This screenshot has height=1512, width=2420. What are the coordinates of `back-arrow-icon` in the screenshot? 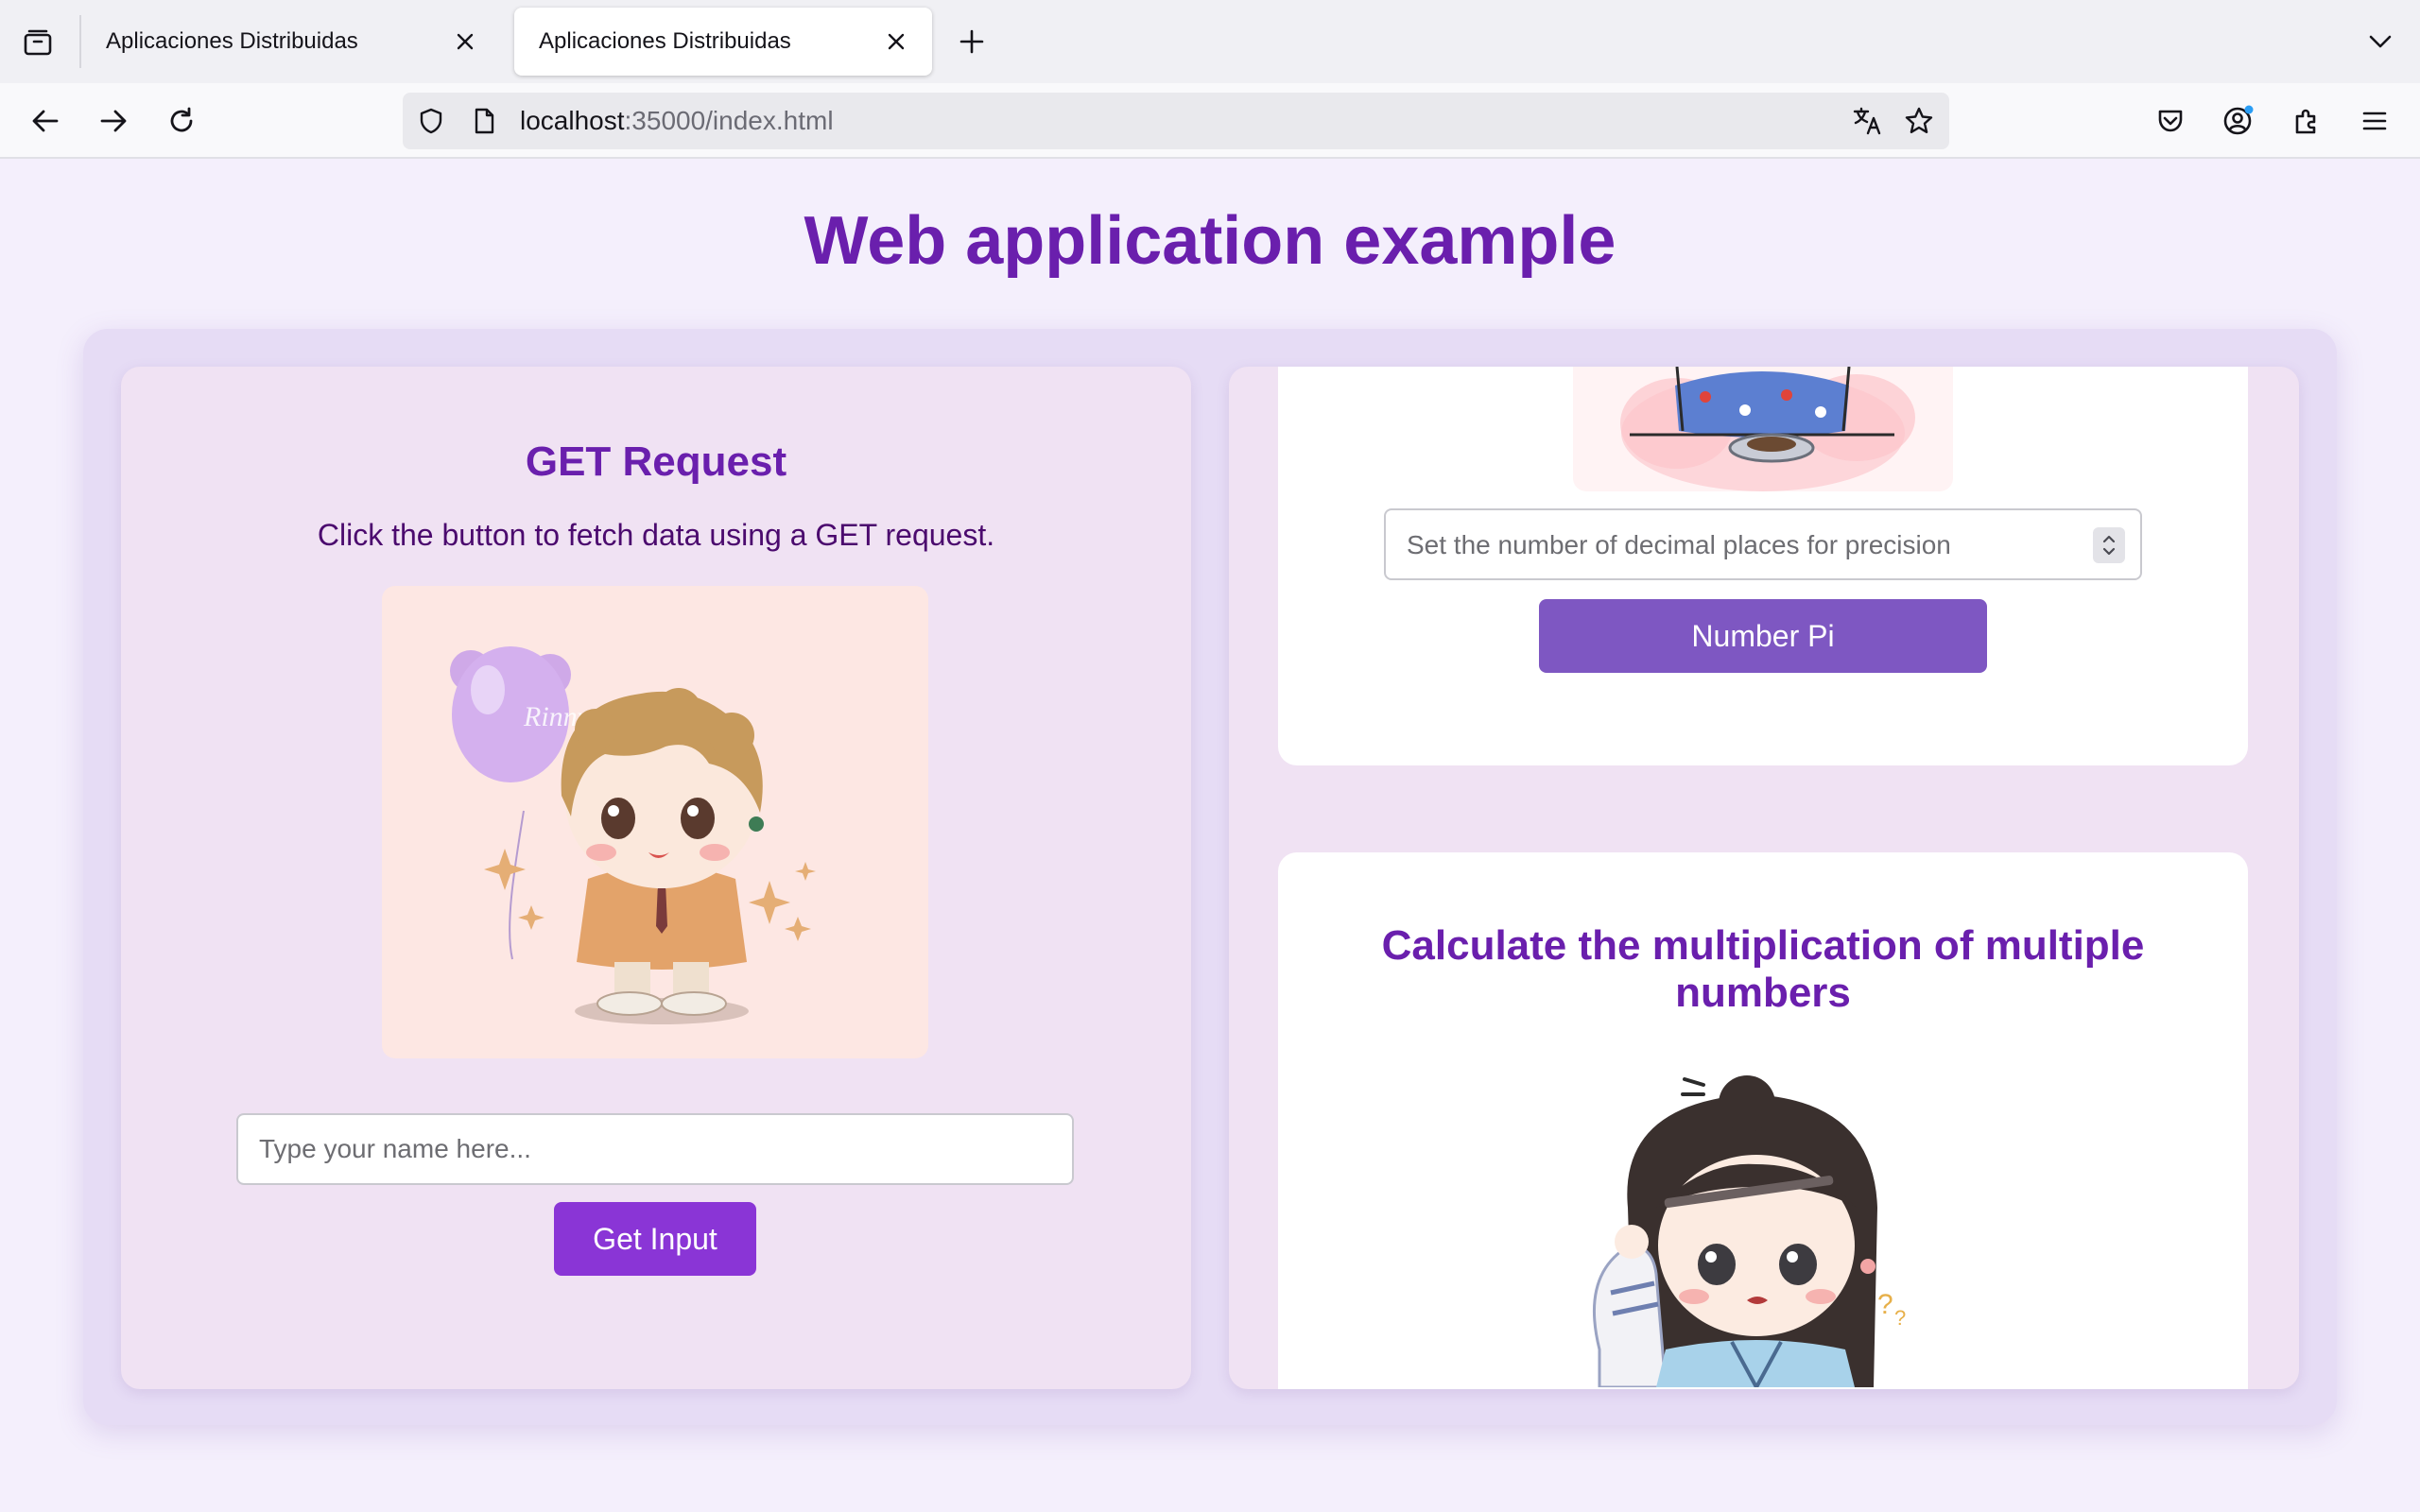 It's located at (45, 121).